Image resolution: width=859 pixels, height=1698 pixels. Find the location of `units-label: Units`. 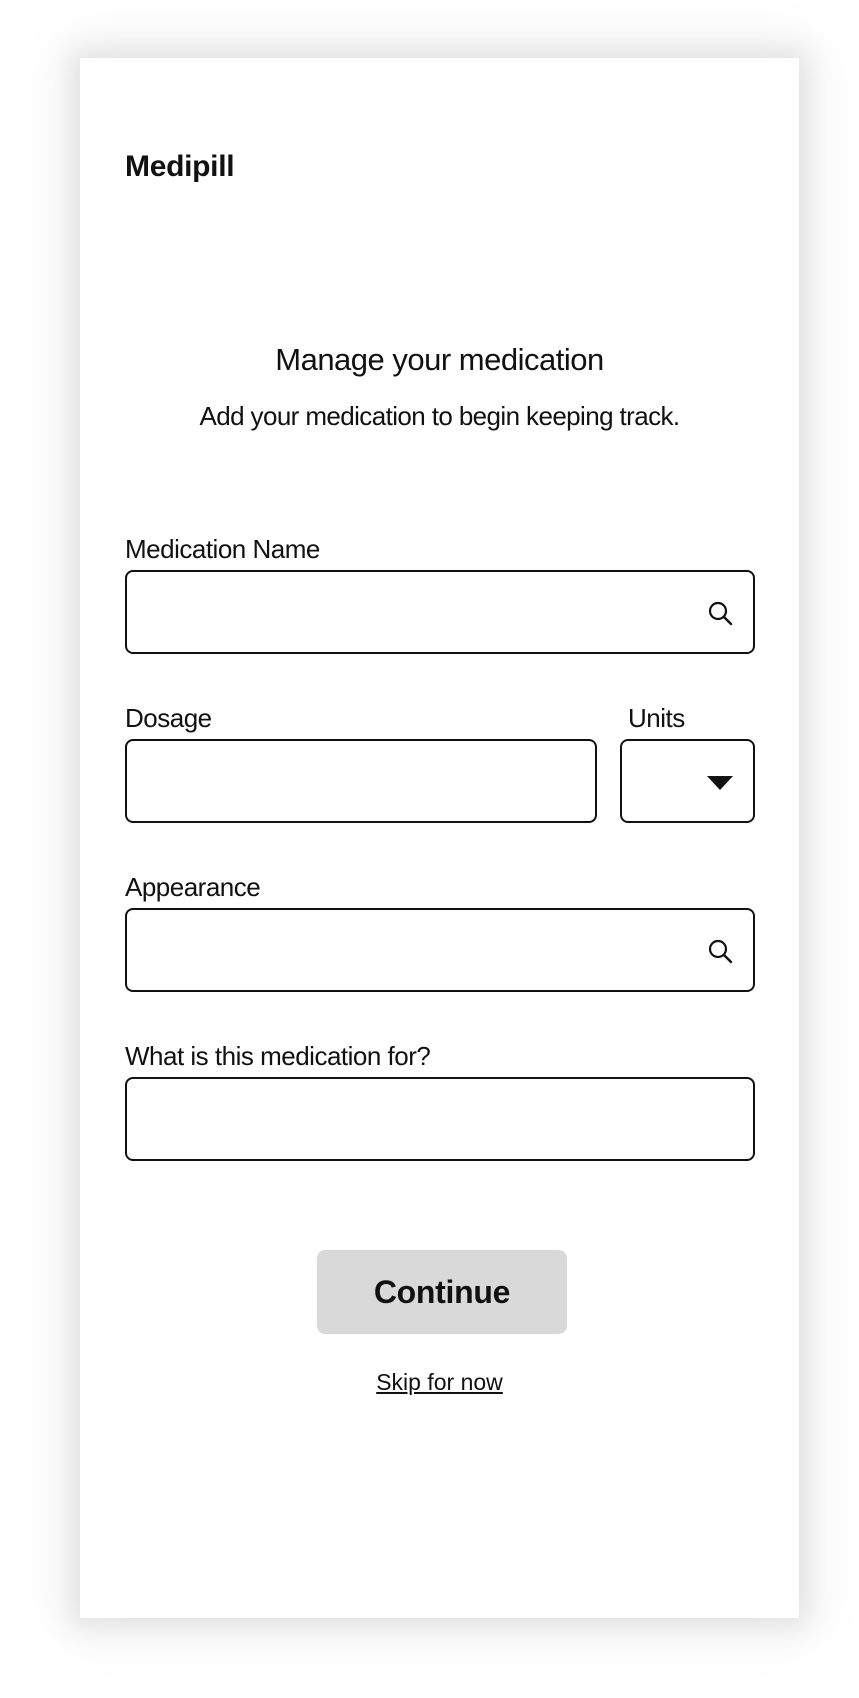

units-label: Units is located at coordinates (656, 718).